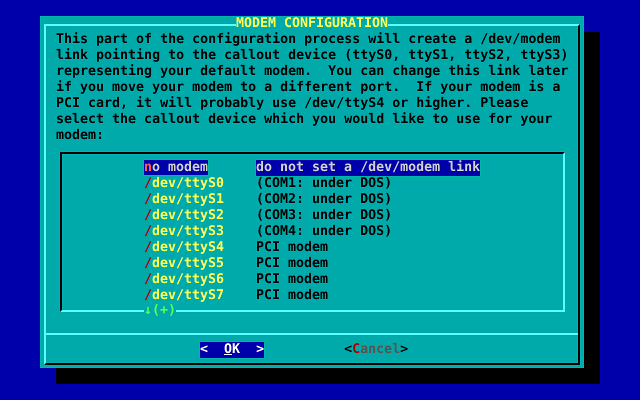  What do you see at coordinates (353, 248) in the screenshot?
I see `menu-item: /dev/ttyS4 PCI modem` at bounding box center [353, 248].